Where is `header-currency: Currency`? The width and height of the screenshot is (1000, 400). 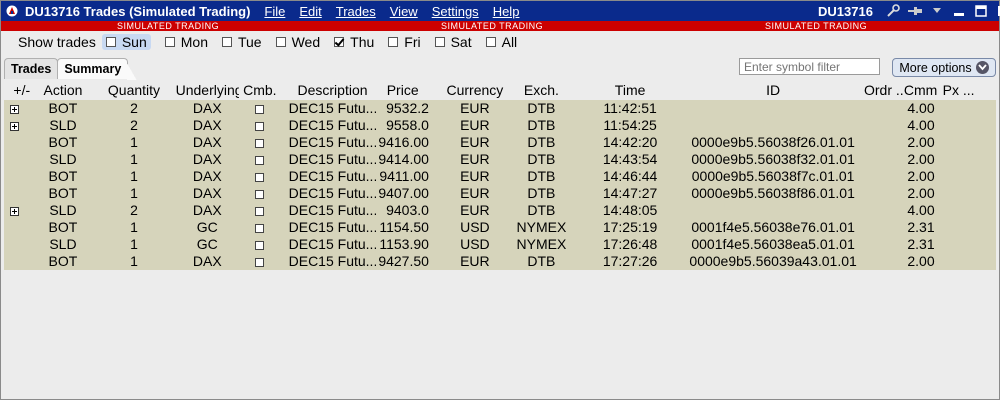
header-currency: Currency is located at coordinates (475, 90).